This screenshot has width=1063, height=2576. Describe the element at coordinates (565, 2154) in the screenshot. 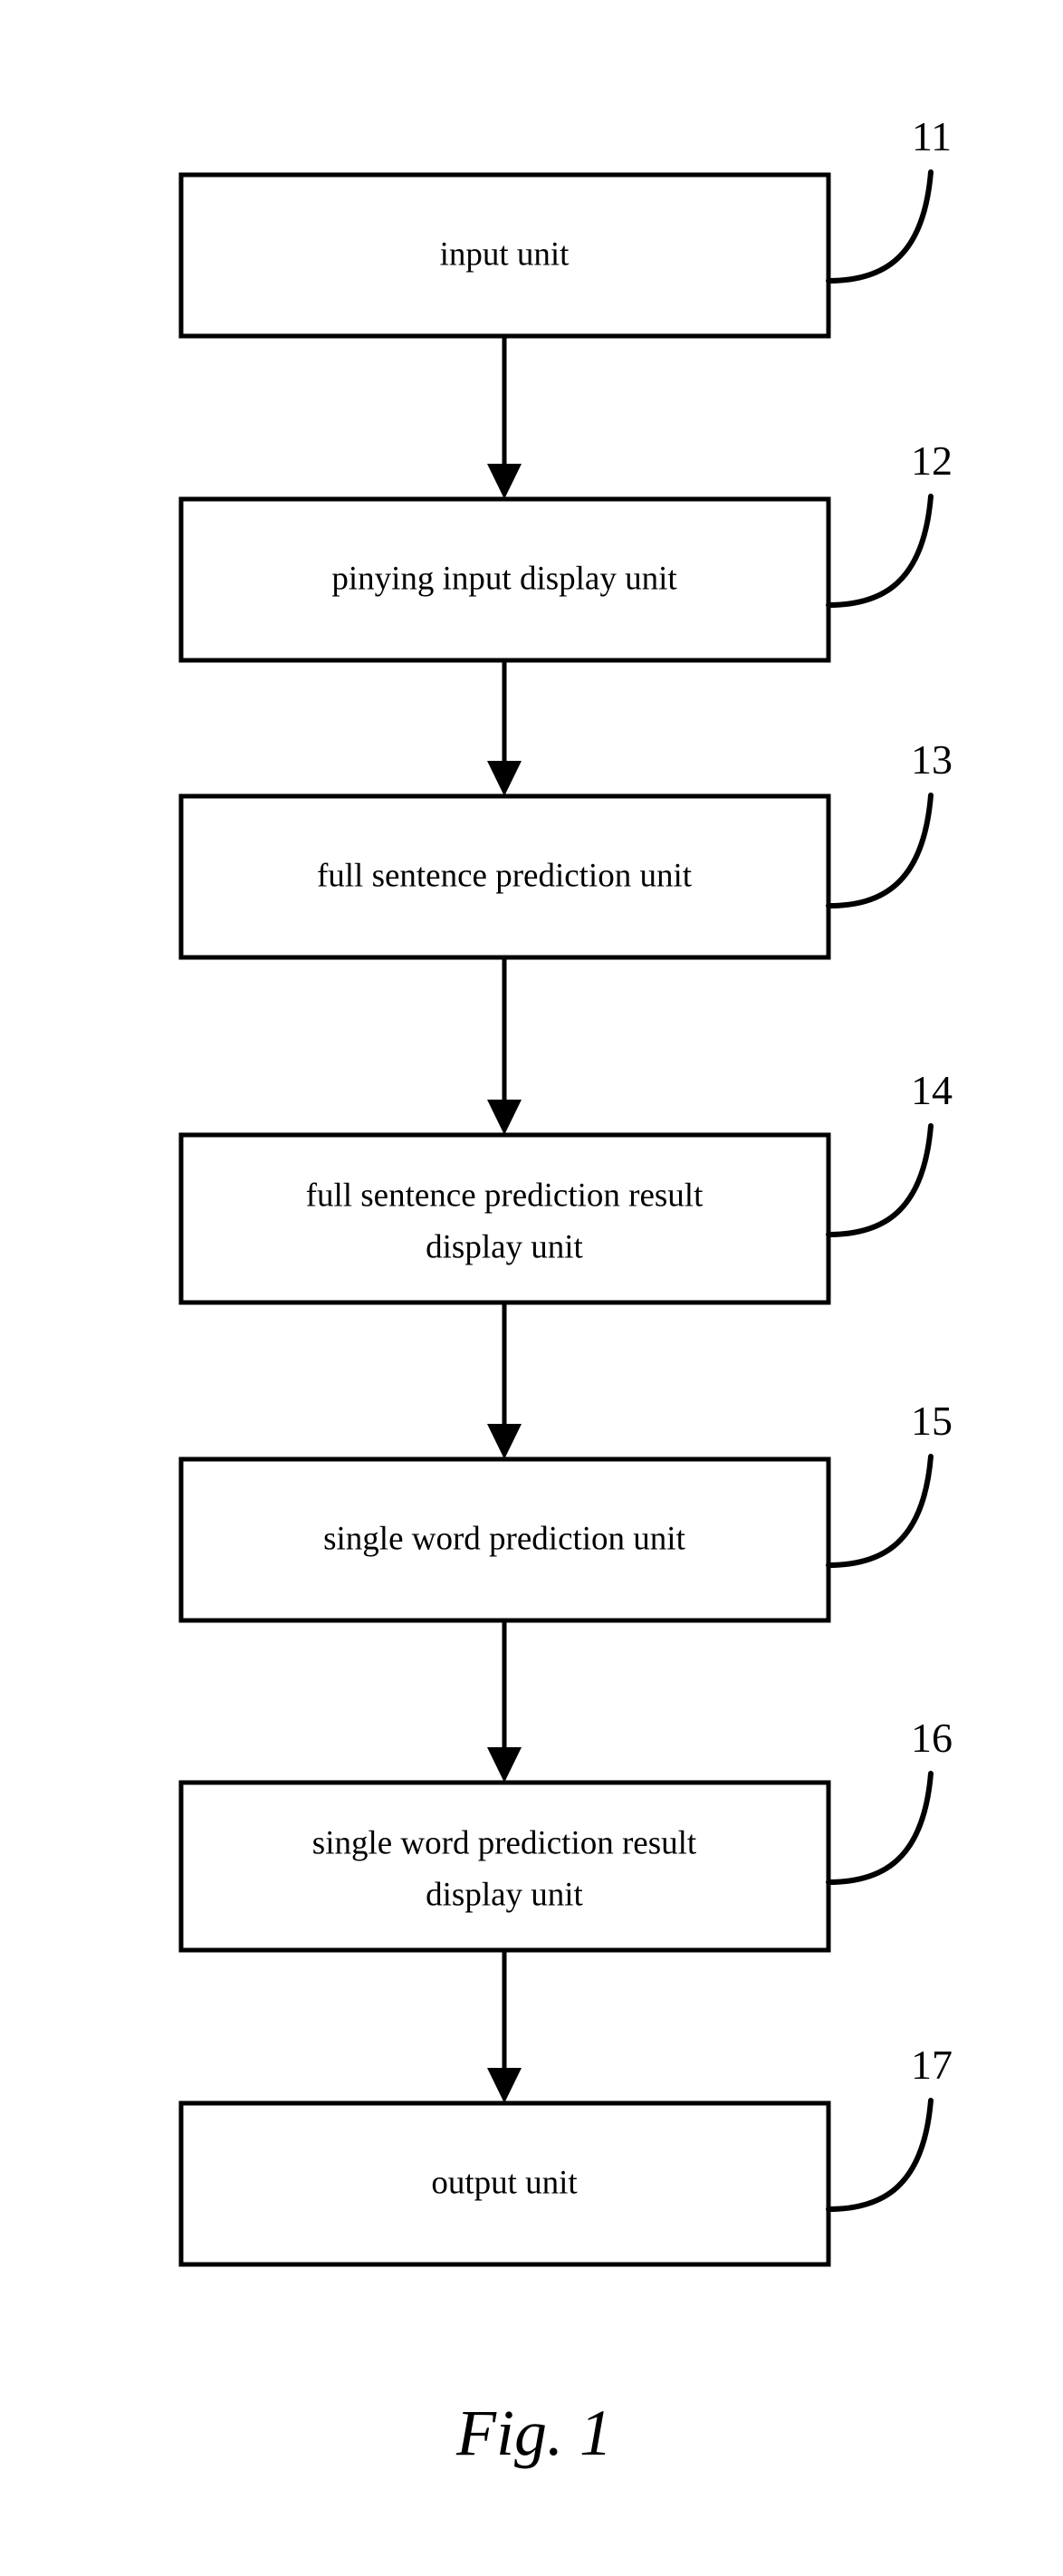

I see `block-17: output unit 17` at that location.